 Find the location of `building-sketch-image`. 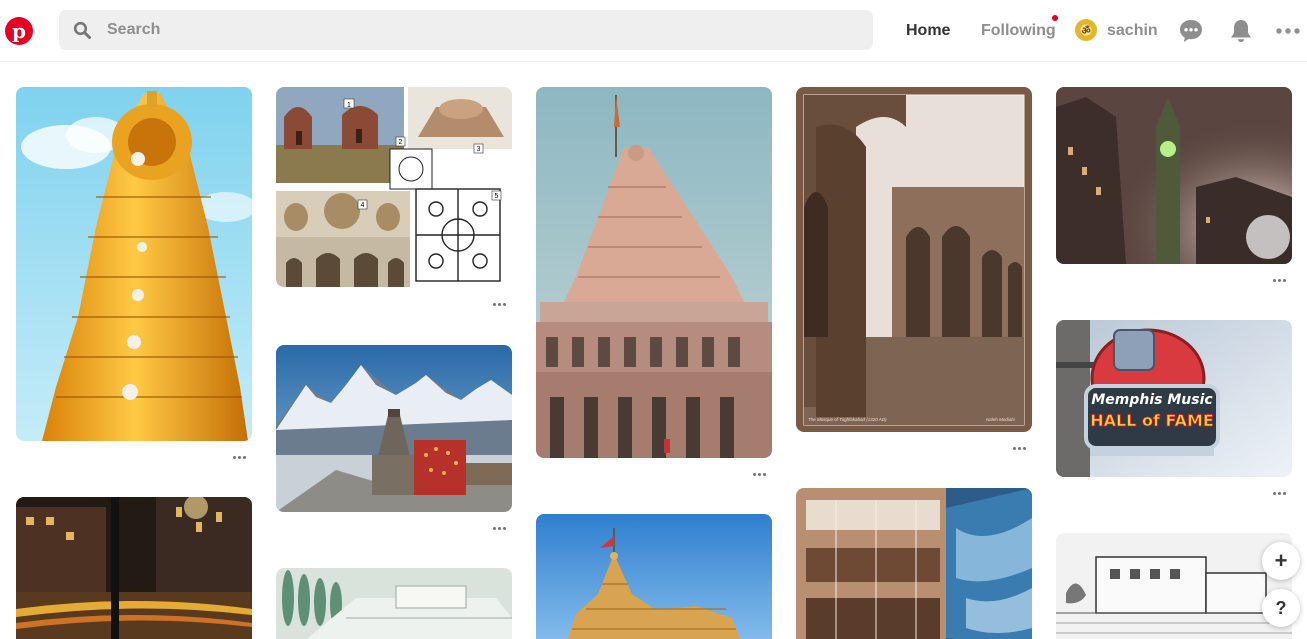

building-sketch-image is located at coordinates (1174, 586).